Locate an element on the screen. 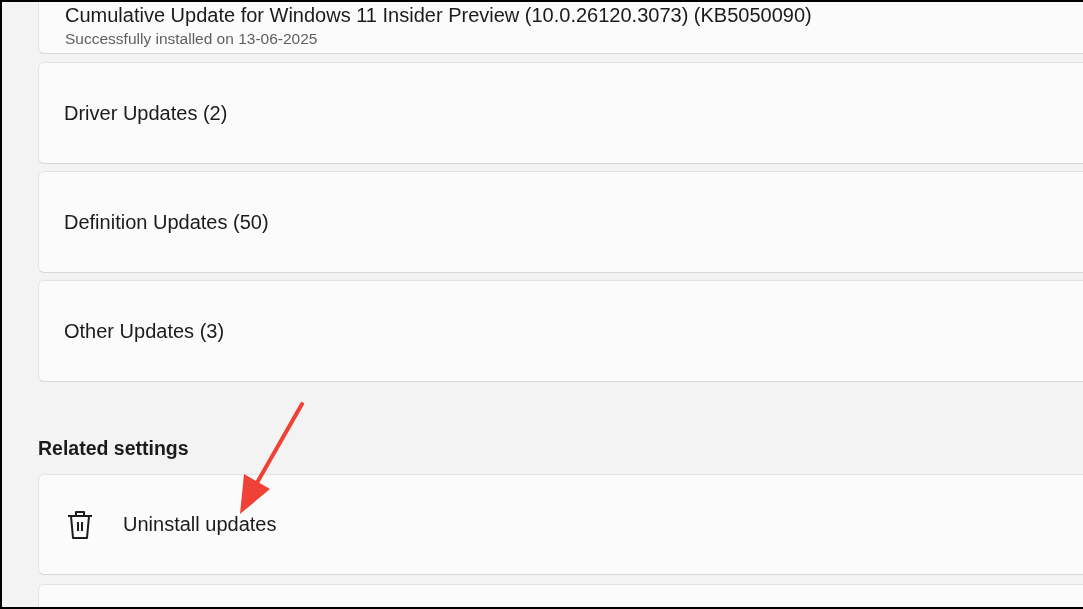 This screenshot has width=1083, height=609. update-title: Cumulative Update for Windows 11 Insider Preview (10.0.26120.3073) (KB5050090) is located at coordinates (438, 15).